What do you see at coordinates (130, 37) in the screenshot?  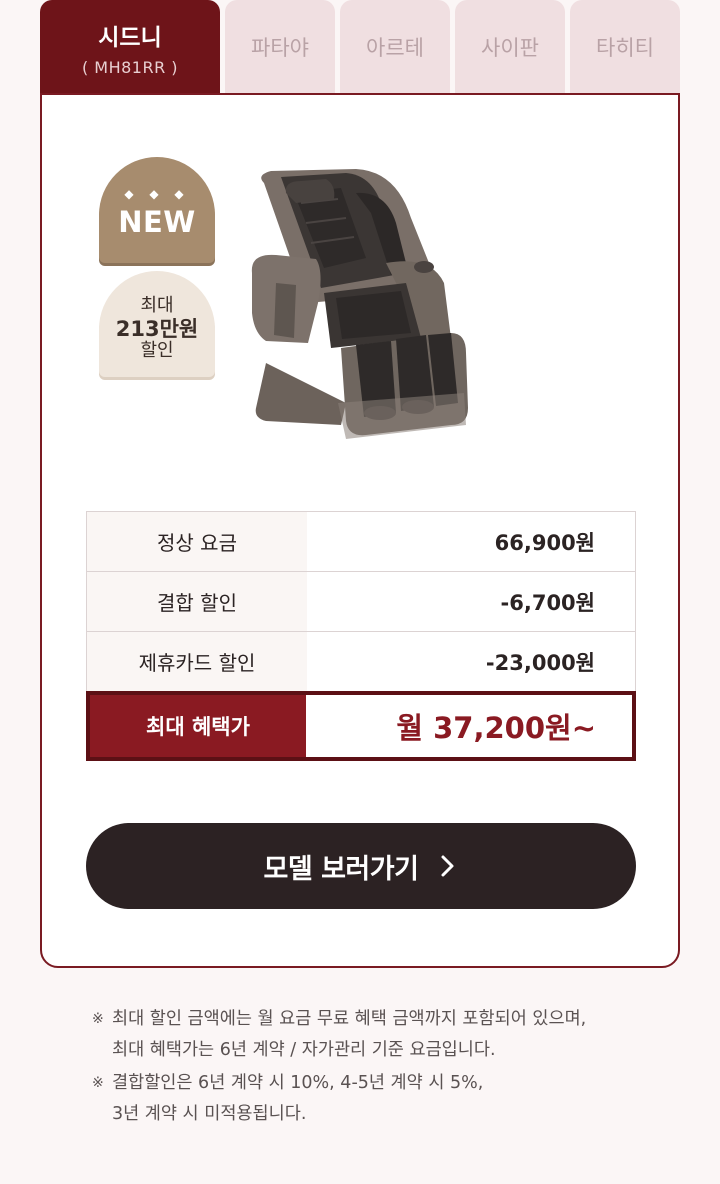 I see `tab-label: 시드니` at bounding box center [130, 37].